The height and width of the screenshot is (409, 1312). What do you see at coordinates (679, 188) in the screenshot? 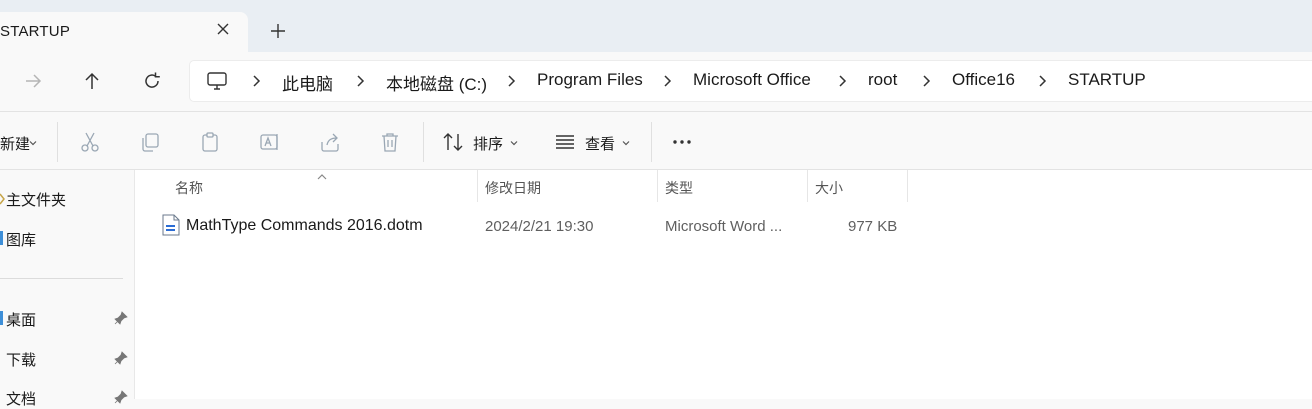
I see `column-header-type: 类型` at bounding box center [679, 188].